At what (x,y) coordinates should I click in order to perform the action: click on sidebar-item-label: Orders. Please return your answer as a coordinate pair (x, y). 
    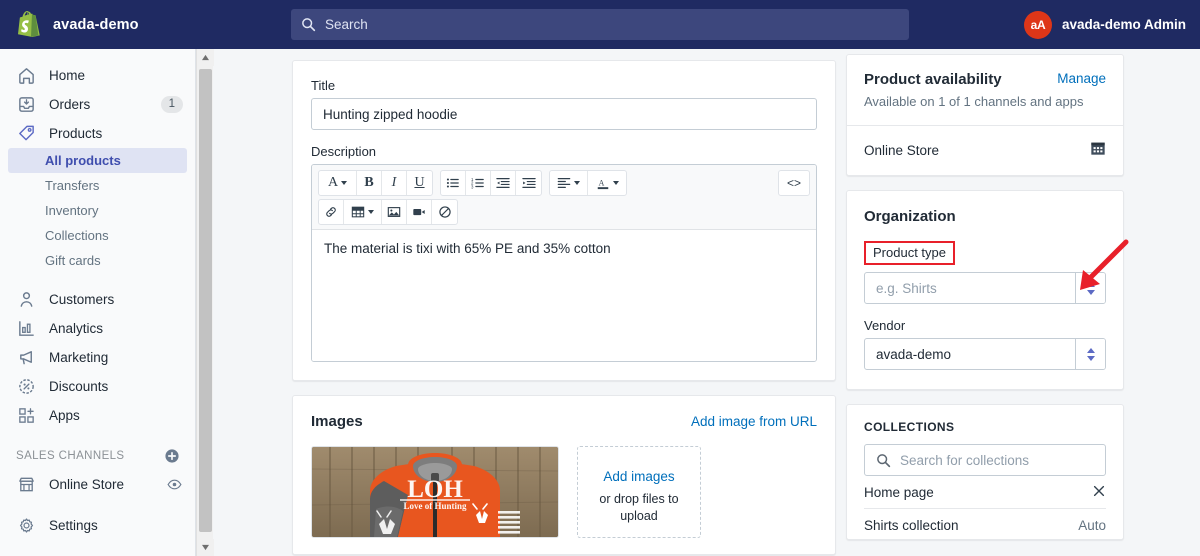
    Looking at the image, I should click on (70, 104).